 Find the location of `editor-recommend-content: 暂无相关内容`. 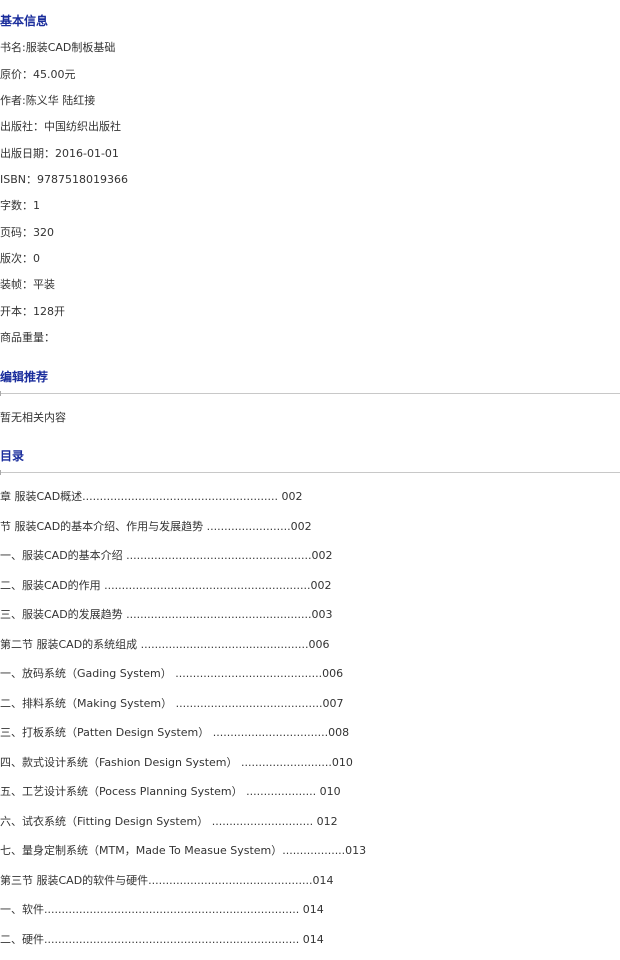

editor-recommend-content: 暂无相关内容 is located at coordinates (33, 417).